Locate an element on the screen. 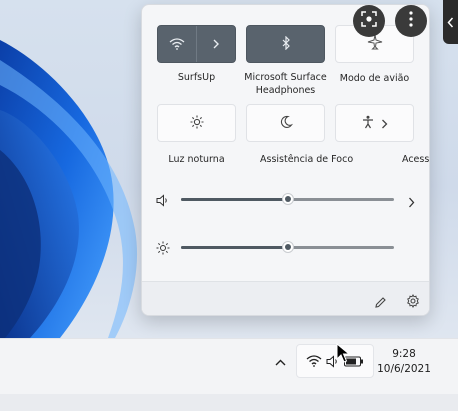  tile-night-light is located at coordinates (196, 123).